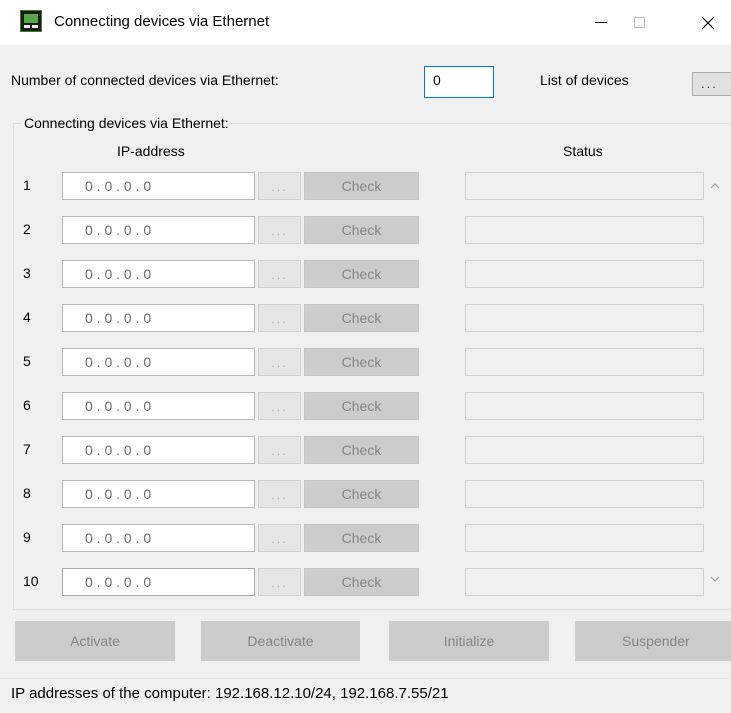 This screenshot has height=713, width=731. Describe the element at coordinates (151, 151) in the screenshot. I see `ip-address-header: IP-address` at that location.